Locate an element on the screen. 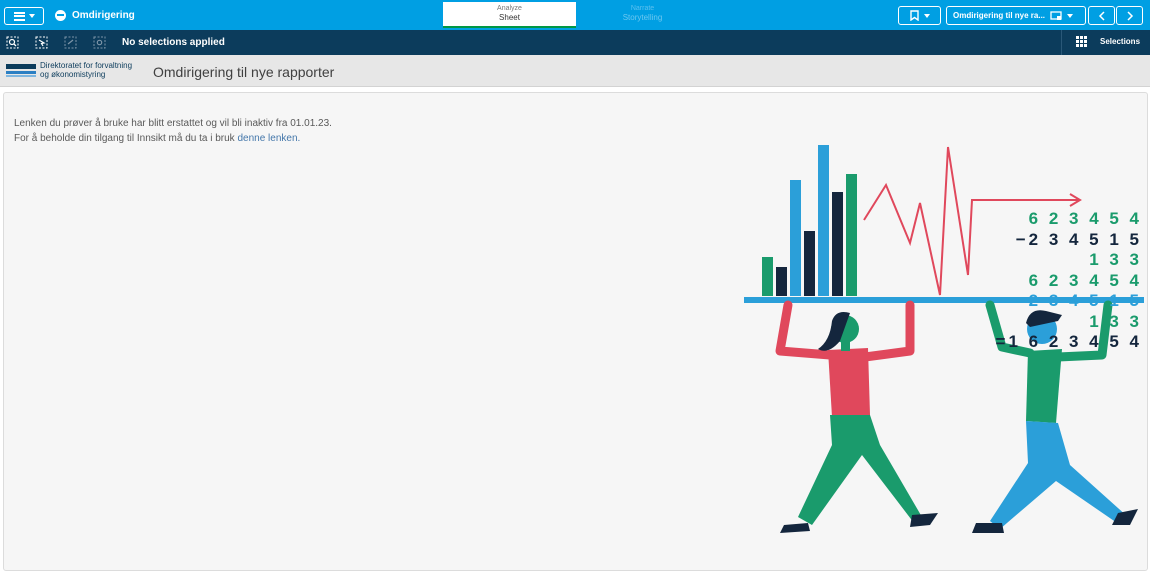 This screenshot has height=577, width=1150. logo-line-1: Direktoratet for forvaltning is located at coordinates (86, 65).